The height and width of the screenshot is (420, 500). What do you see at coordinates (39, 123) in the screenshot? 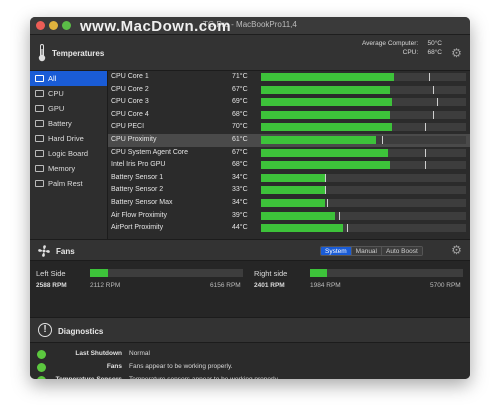
I see `battery-icon` at bounding box center [39, 123].